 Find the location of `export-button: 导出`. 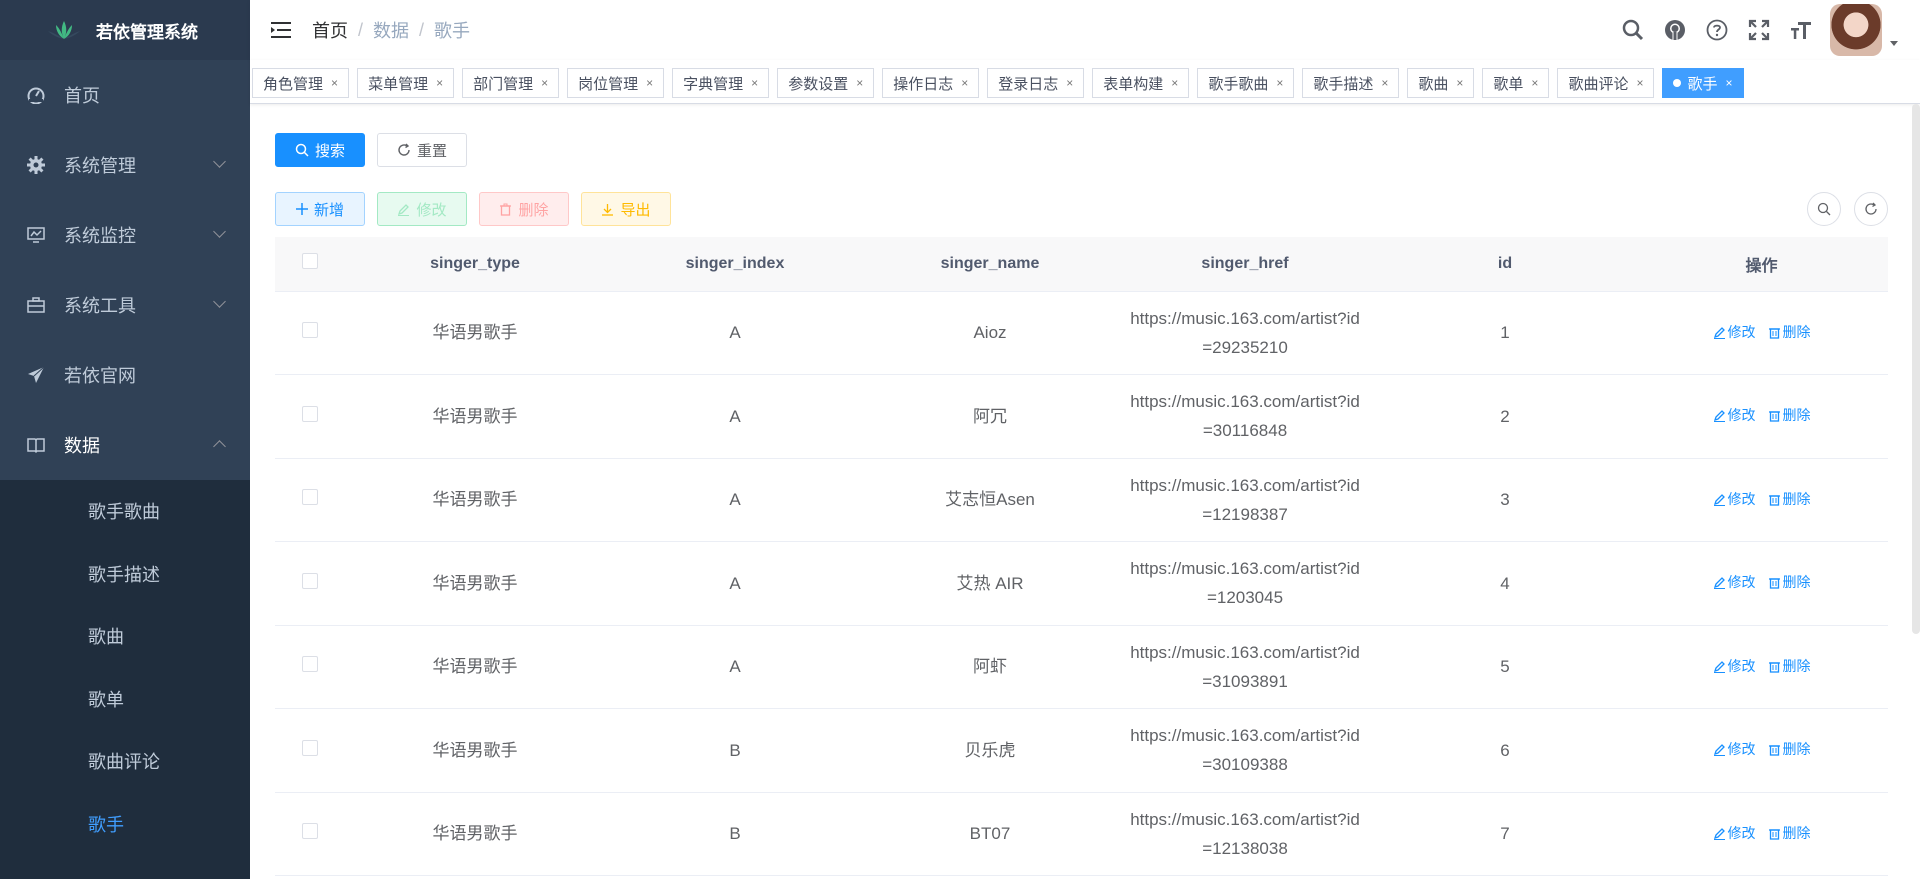

export-button: 导出 is located at coordinates (626, 209).